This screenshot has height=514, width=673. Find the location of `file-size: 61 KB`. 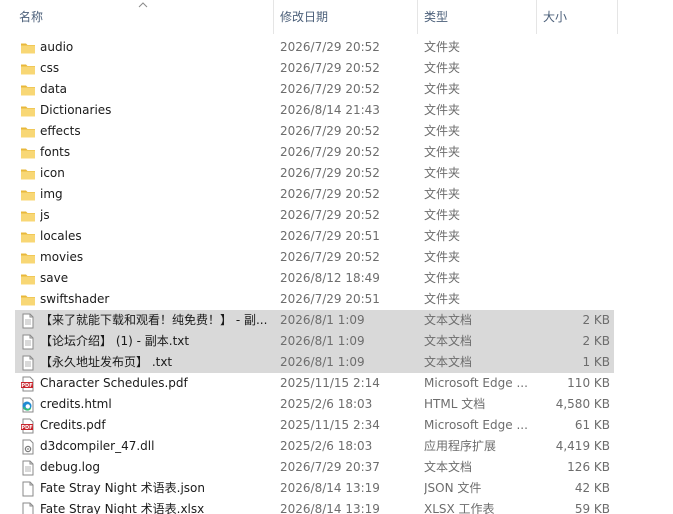

file-size: 61 KB is located at coordinates (592, 425).